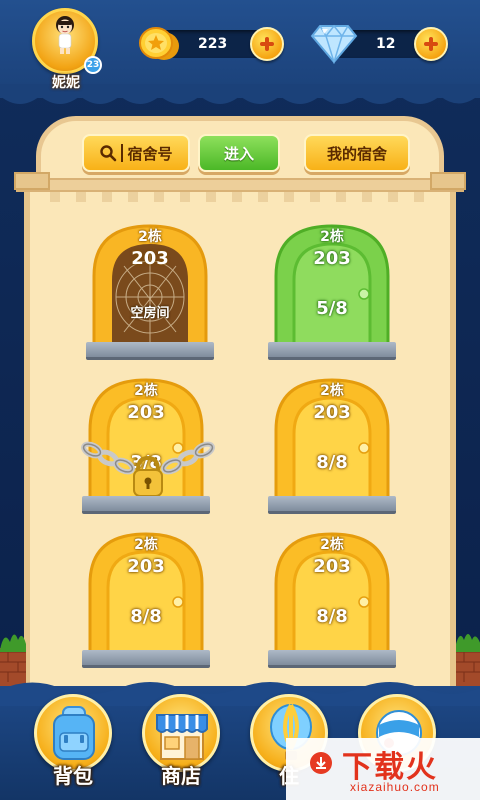 The image size is (480, 800). I want to click on search-icon, so click(108, 153).